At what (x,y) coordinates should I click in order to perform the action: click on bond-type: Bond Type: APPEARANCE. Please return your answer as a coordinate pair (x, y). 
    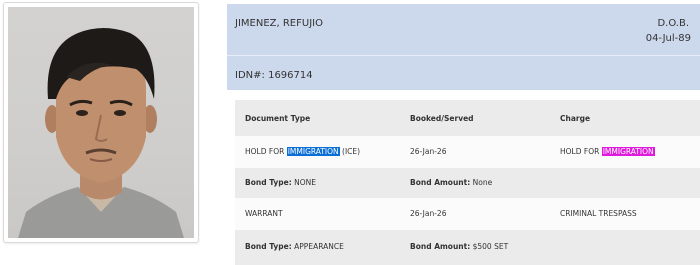
    Looking at the image, I should click on (294, 247).